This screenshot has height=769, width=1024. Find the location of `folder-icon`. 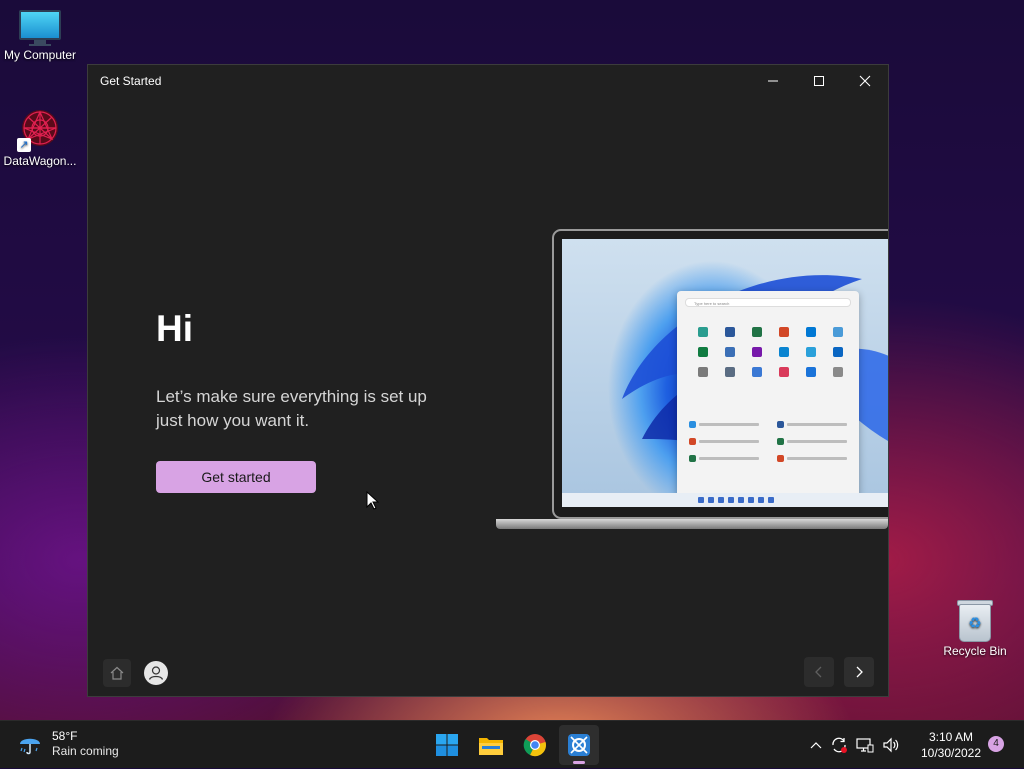

folder-icon is located at coordinates (491, 746).